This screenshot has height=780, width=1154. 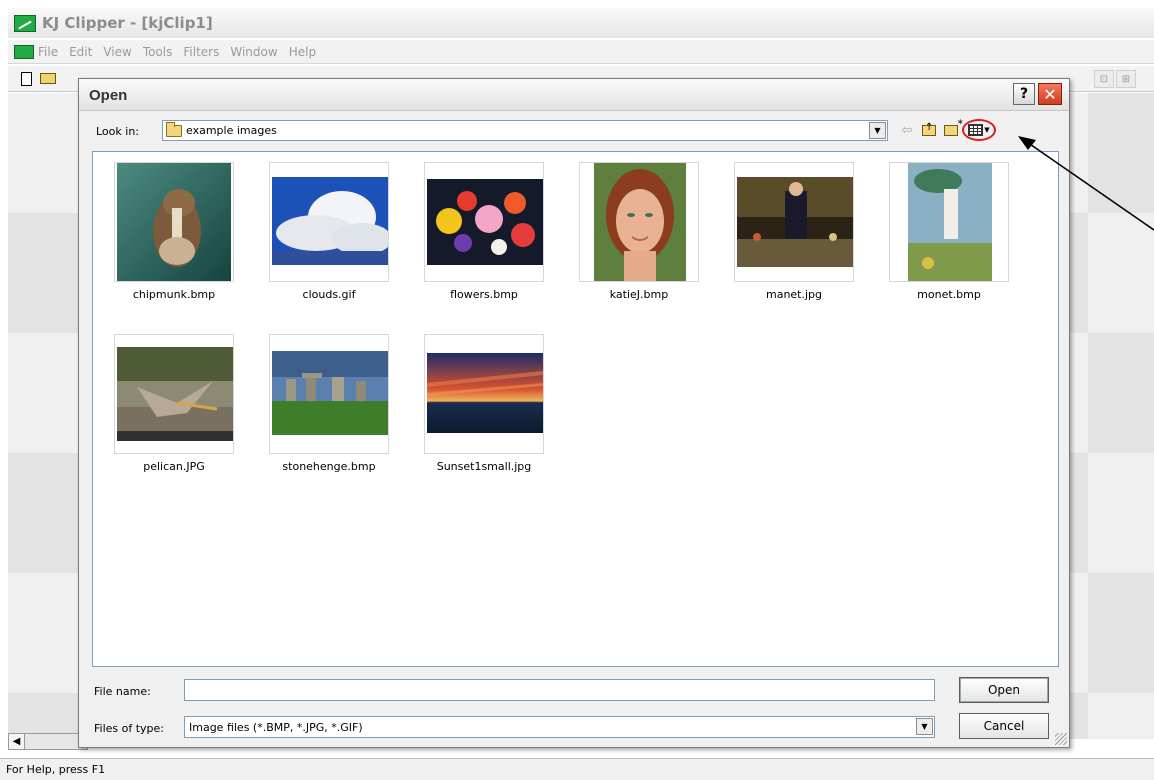 I want to click on files-of-type-label: Files of type:, so click(x=129, y=728).